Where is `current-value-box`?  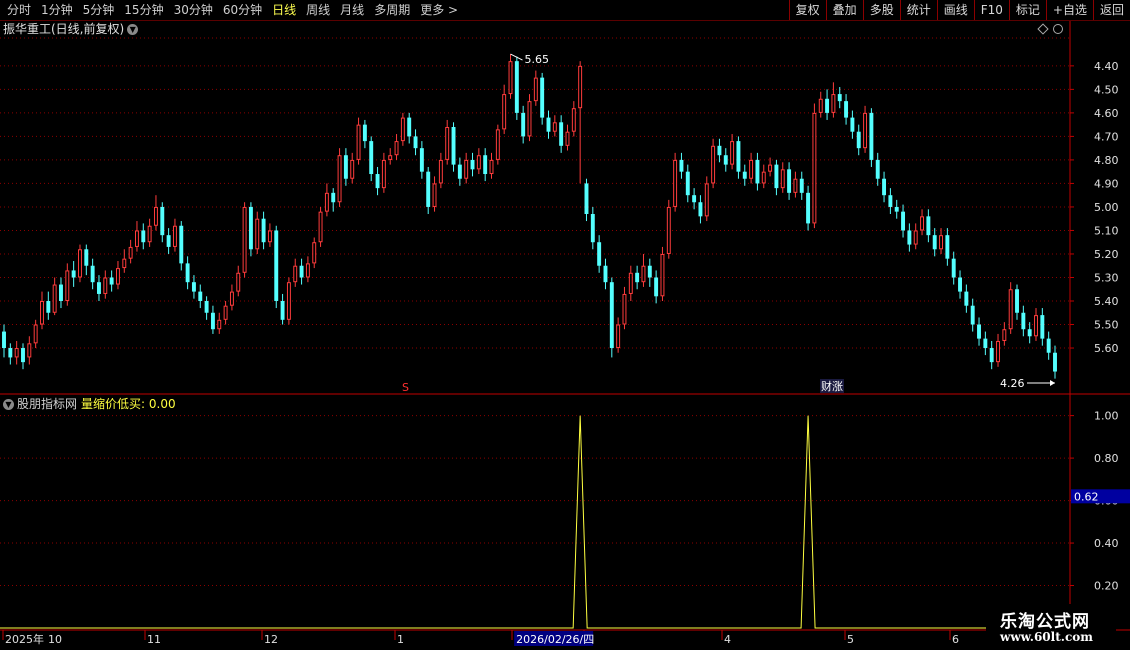 current-value-box is located at coordinates (1100, 496).